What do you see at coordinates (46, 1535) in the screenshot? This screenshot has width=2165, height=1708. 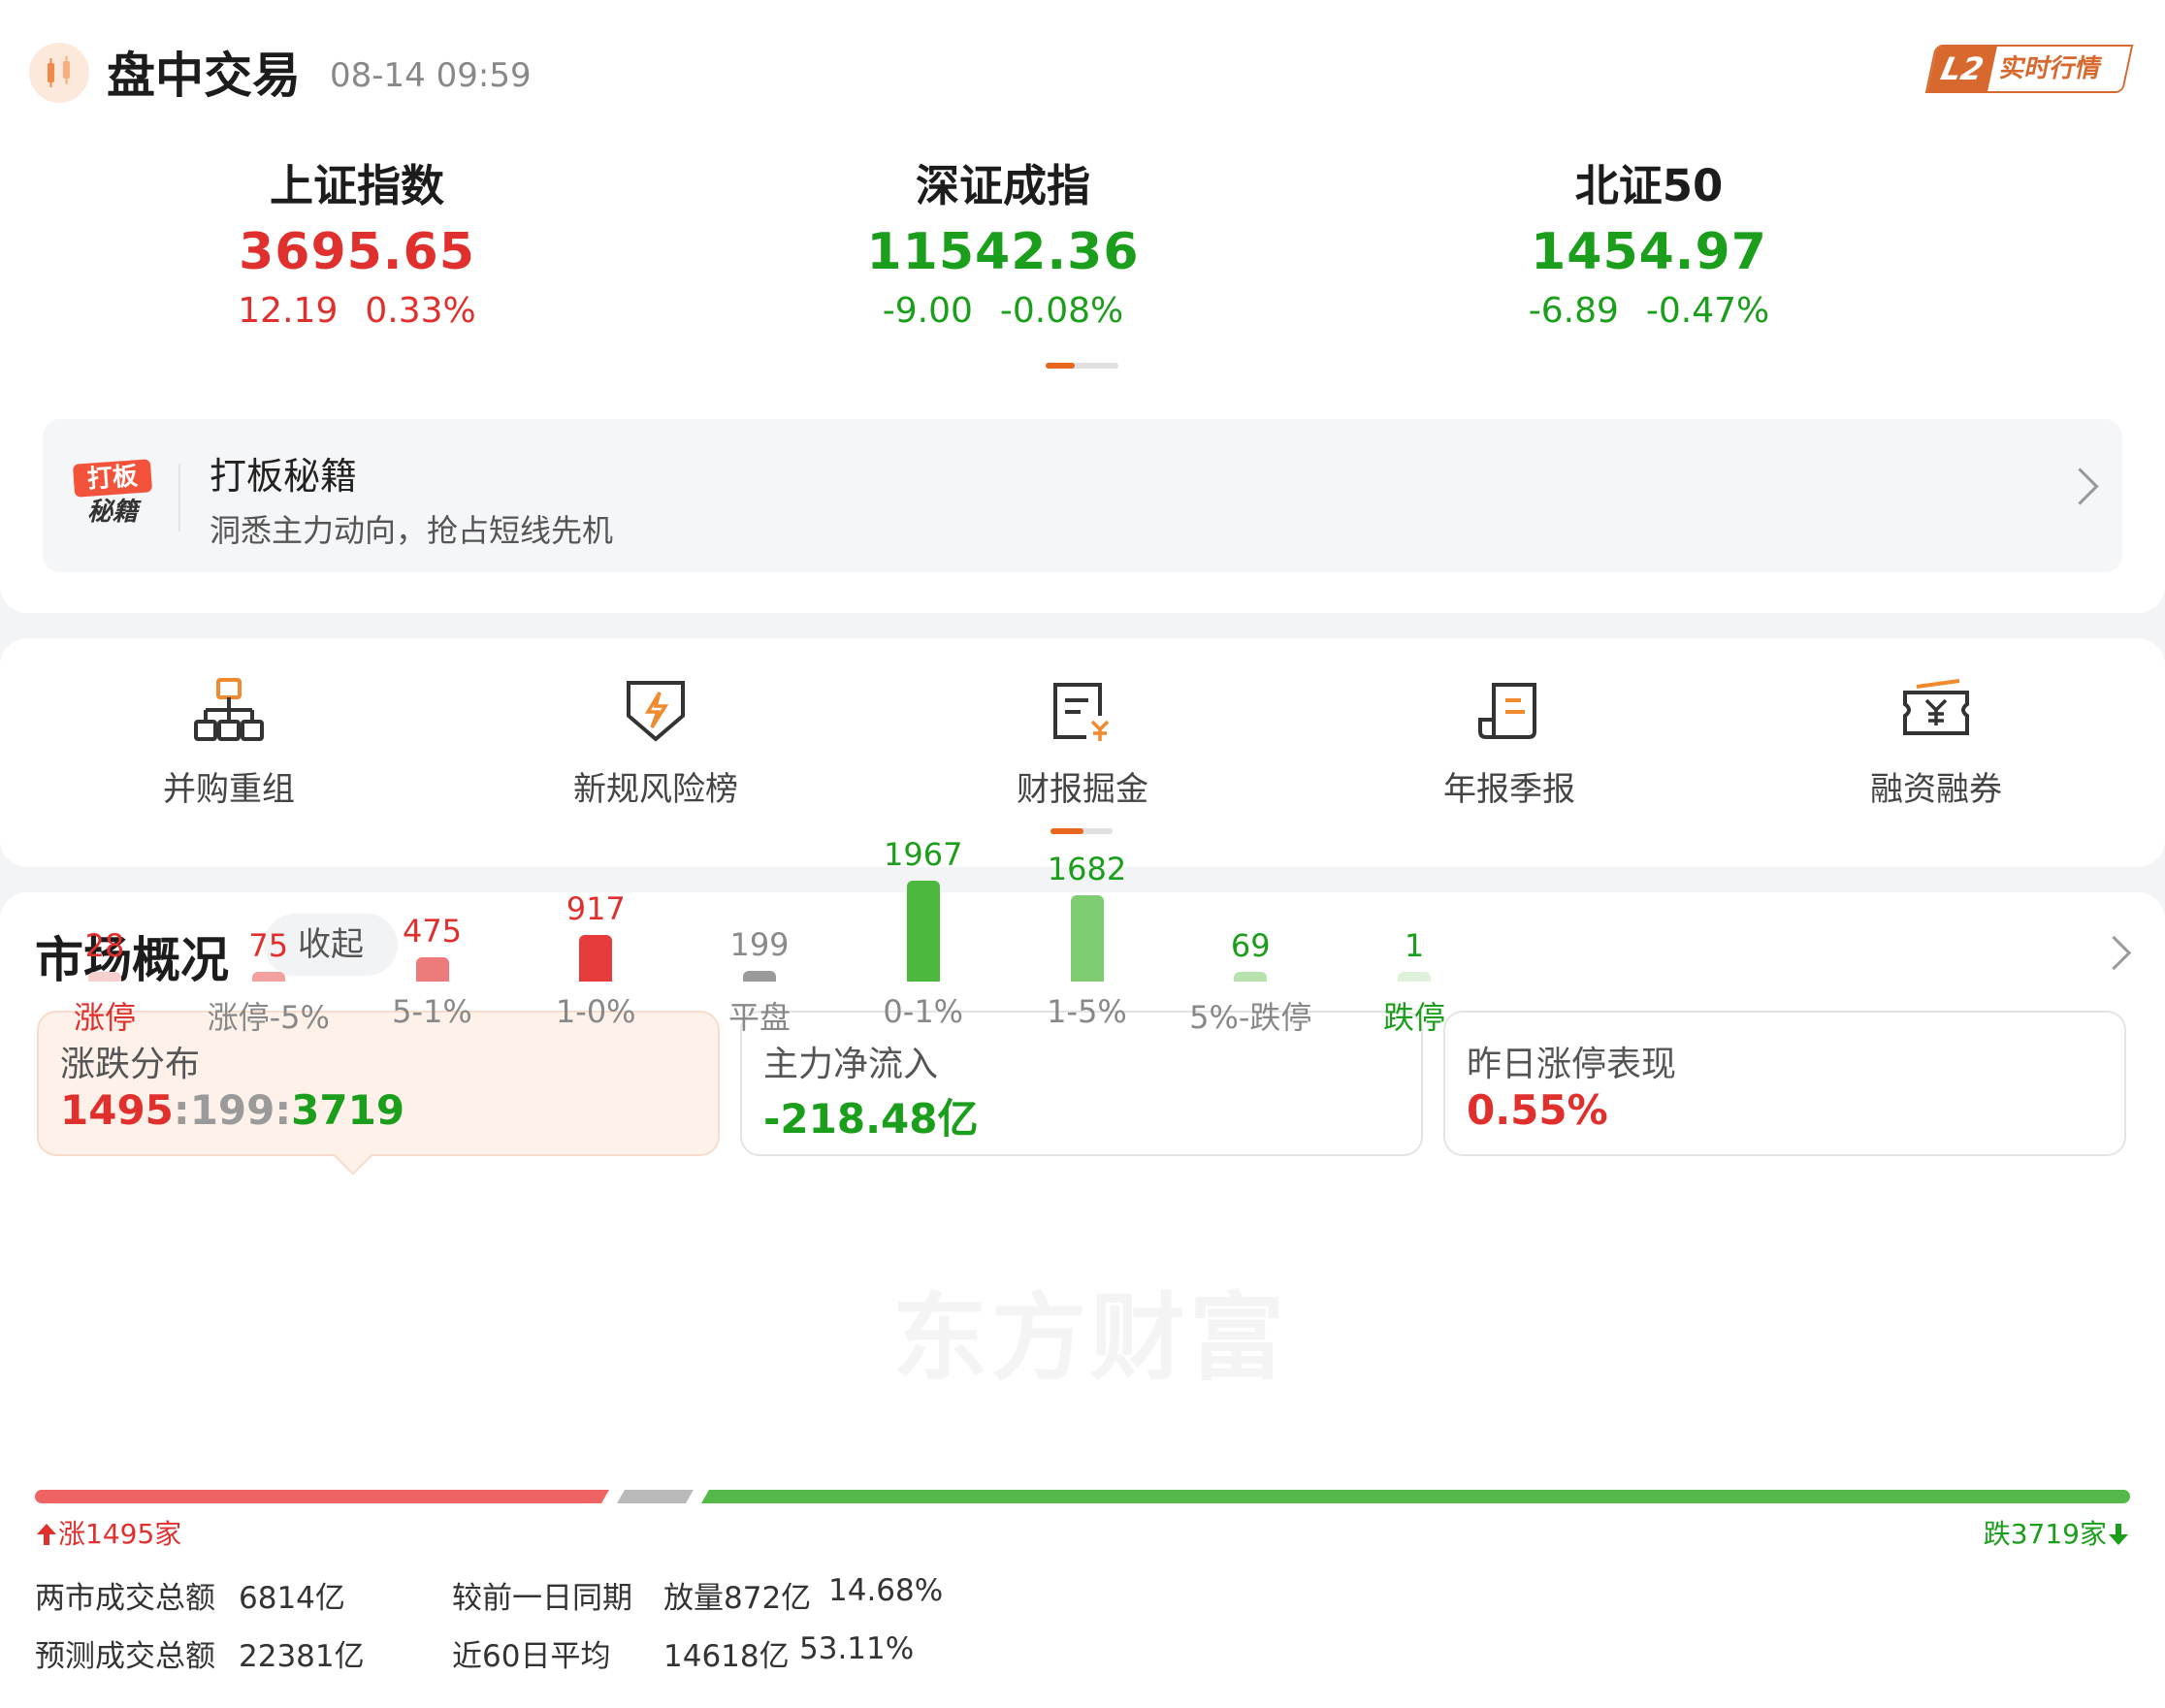 I see `arrow-up-icon` at bounding box center [46, 1535].